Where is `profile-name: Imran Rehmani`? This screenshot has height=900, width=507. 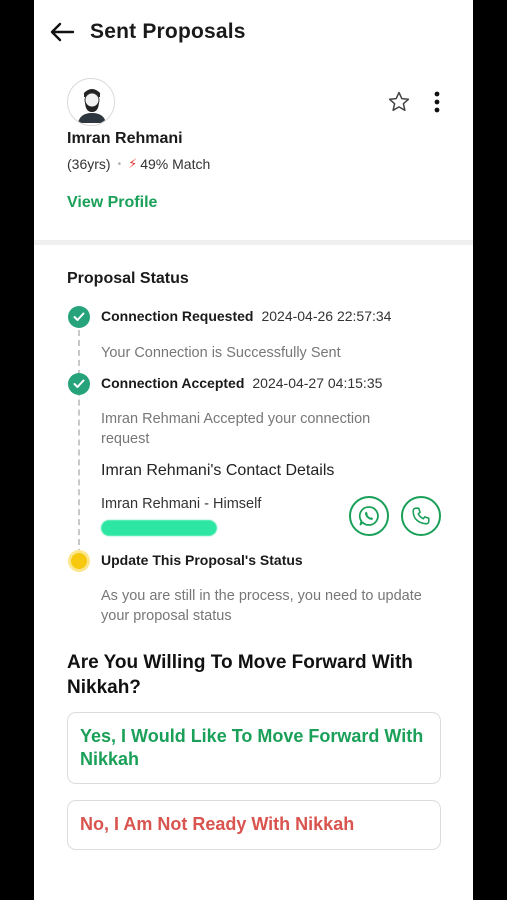
profile-name: Imran Rehmani is located at coordinates (125, 138).